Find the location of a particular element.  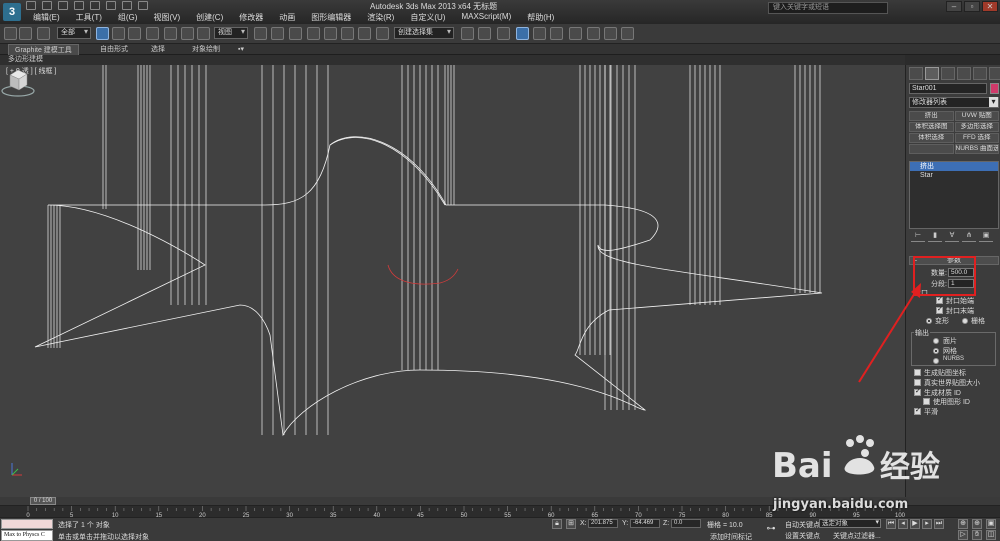

prev-frame-icon: ◂ is located at coordinates (903, 524).